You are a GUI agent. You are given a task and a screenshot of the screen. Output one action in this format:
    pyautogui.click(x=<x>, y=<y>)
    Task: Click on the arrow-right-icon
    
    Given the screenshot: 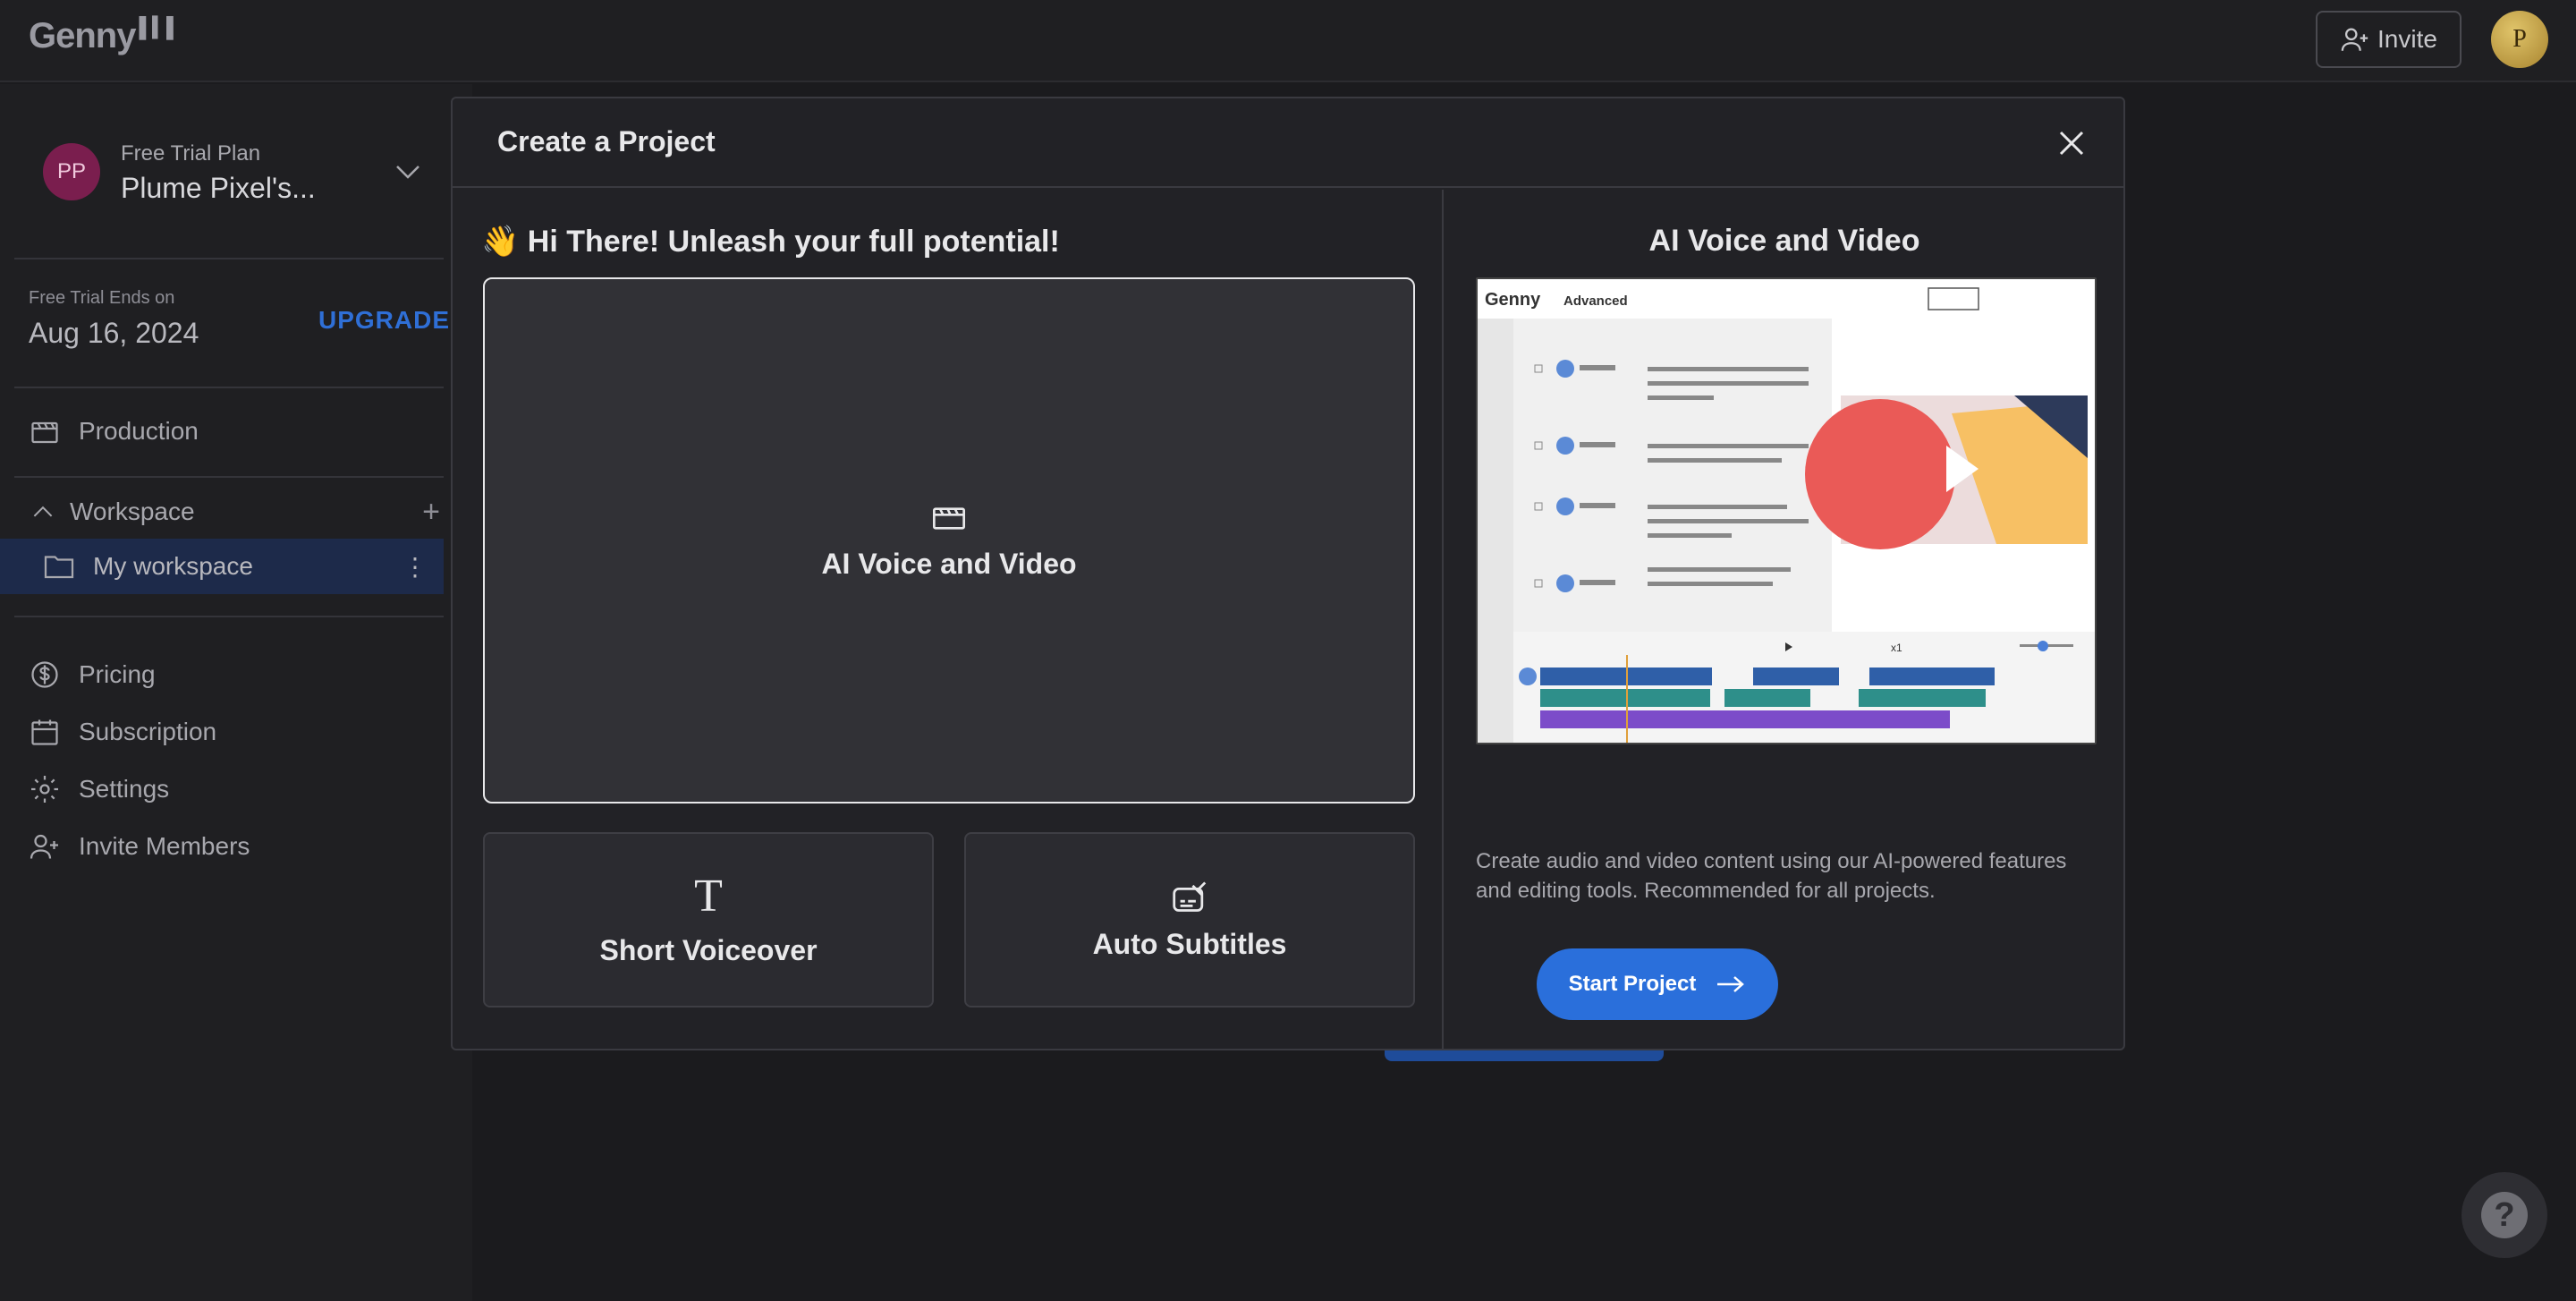 What is the action you would take?
    pyautogui.click(x=1731, y=984)
    